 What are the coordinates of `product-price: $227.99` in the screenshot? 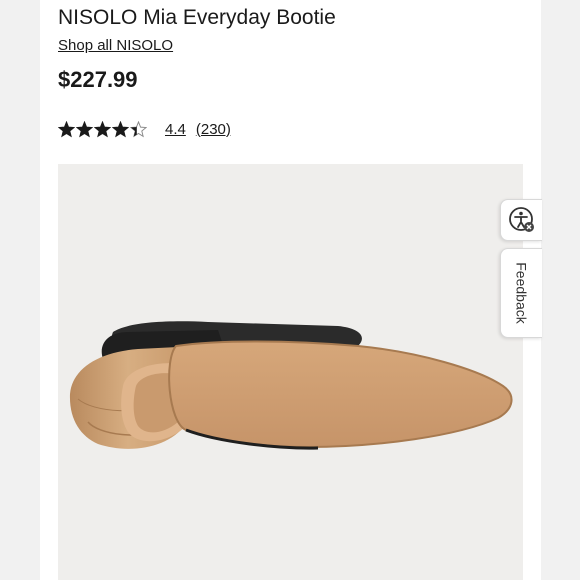 It's located at (98, 79).